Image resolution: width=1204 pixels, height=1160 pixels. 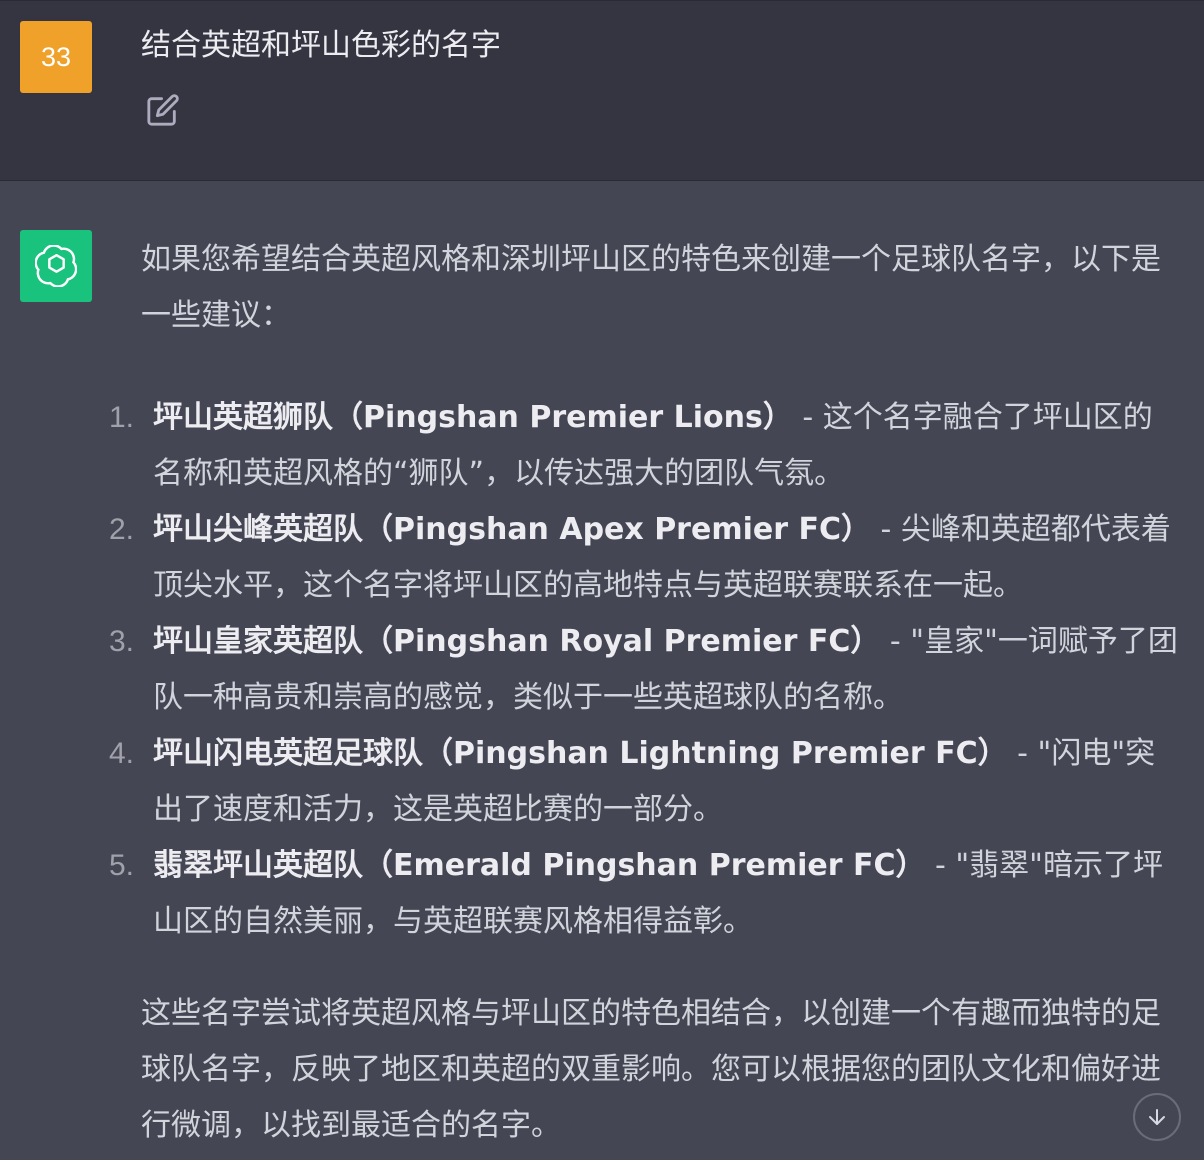 What do you see at coordinates (321, 45) in the screenshot?
I see `user-message-text: 结合英超和坪山色彩的名字` at bounding box center [321, 45].